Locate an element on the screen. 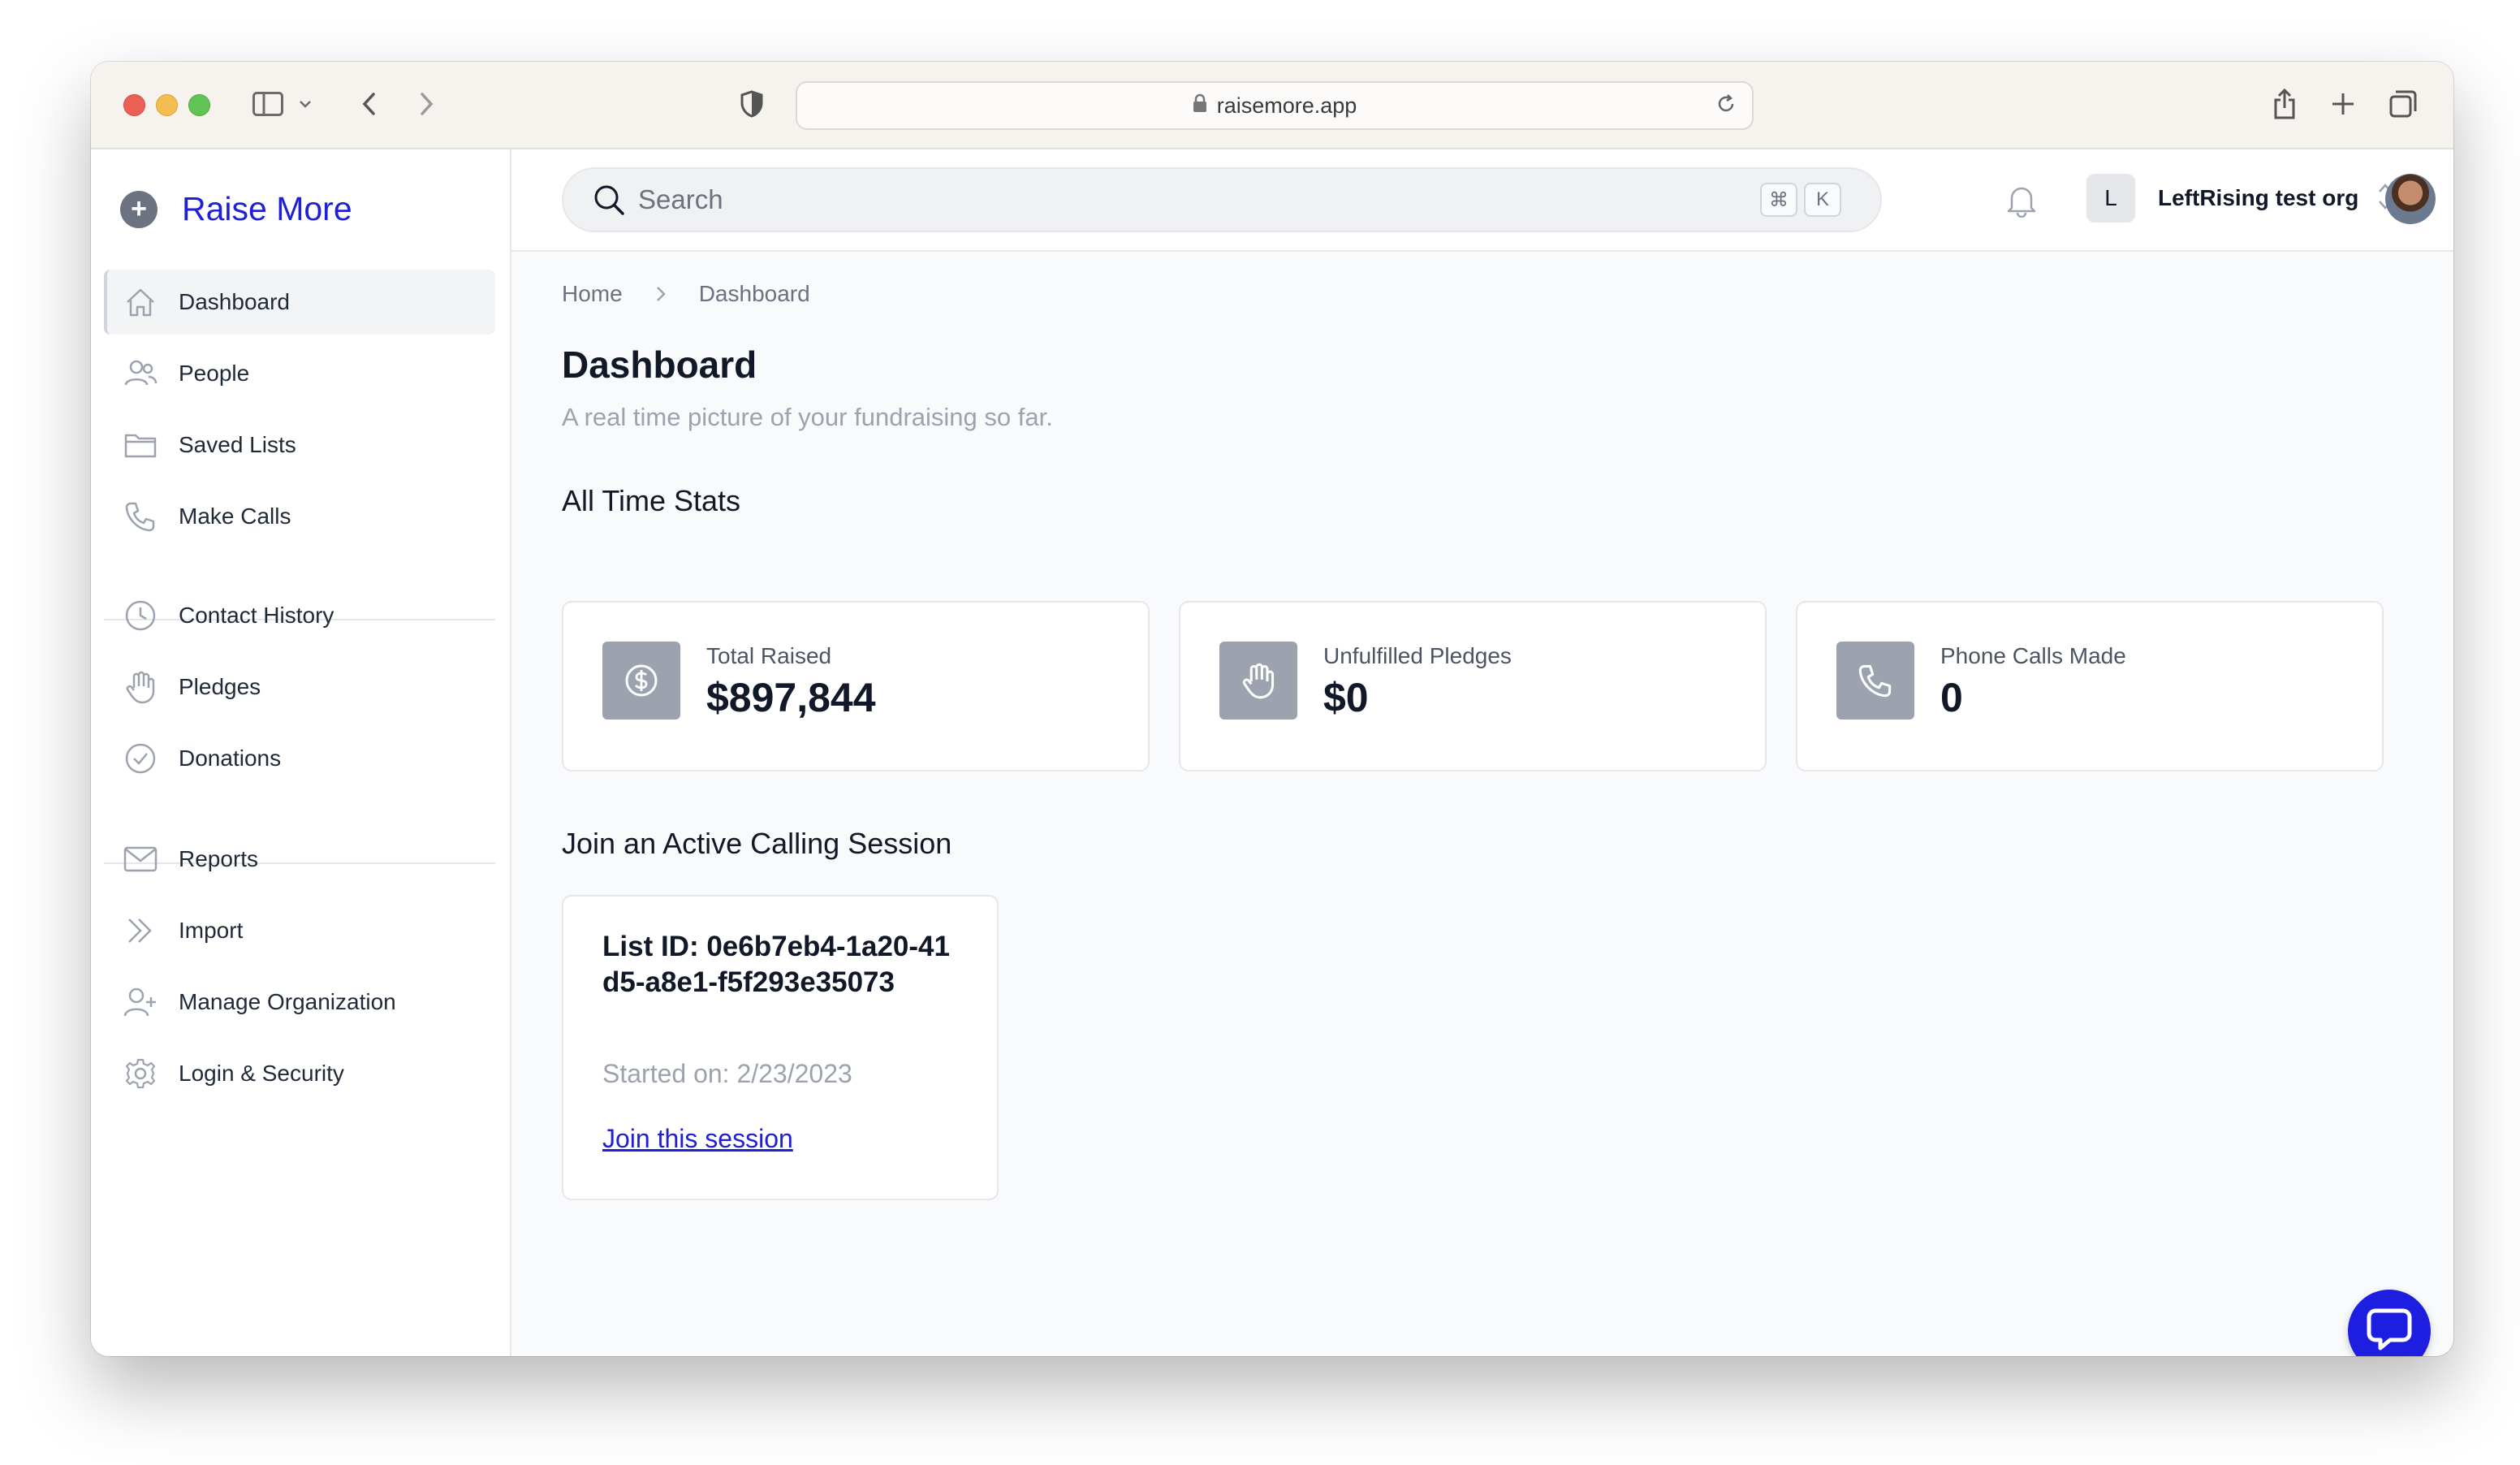 Image resolution: width=2520 pixels, height=1465 pixels. sidebar-item-contact-history: Contact History is located at coordinates (299, 615).